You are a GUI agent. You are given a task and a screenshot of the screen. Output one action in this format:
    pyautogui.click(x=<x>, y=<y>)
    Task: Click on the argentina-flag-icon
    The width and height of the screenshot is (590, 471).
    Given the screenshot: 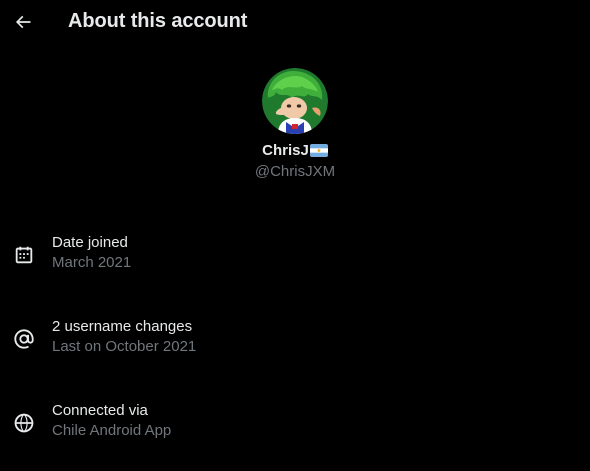 What is the action you would take?
    pyautogui.click(x=318, y=150)
    